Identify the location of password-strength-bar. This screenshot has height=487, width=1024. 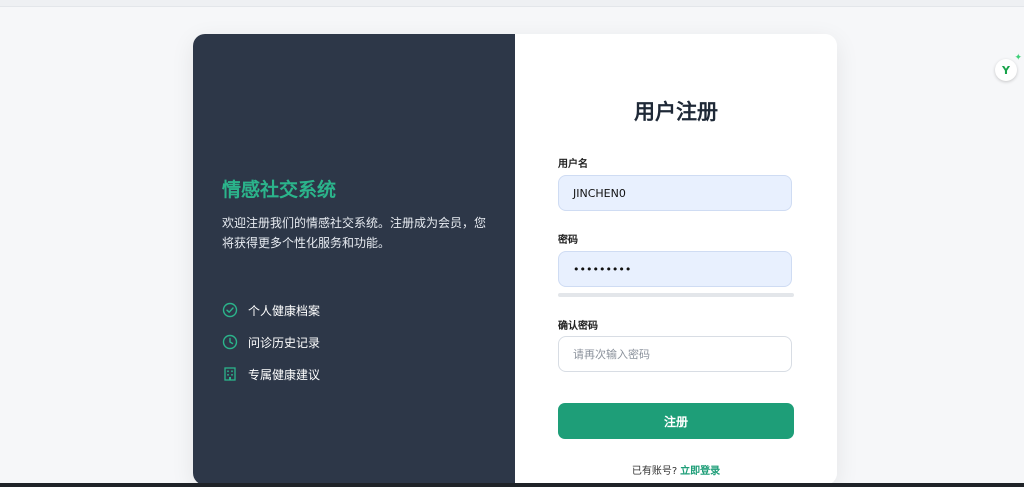
(676, 295).